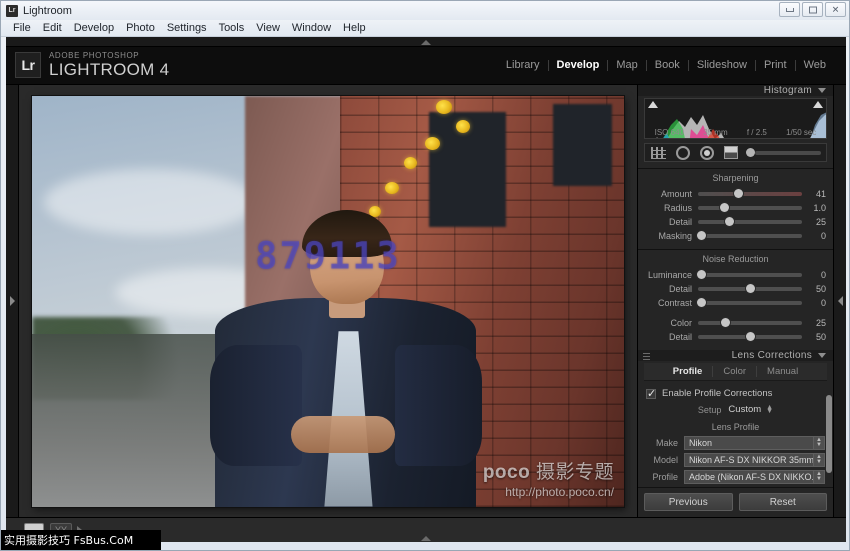 This screenshot has height=551, width=850. I want to click on lens-corrections-header: Lens Corrections, so click(735, 355).